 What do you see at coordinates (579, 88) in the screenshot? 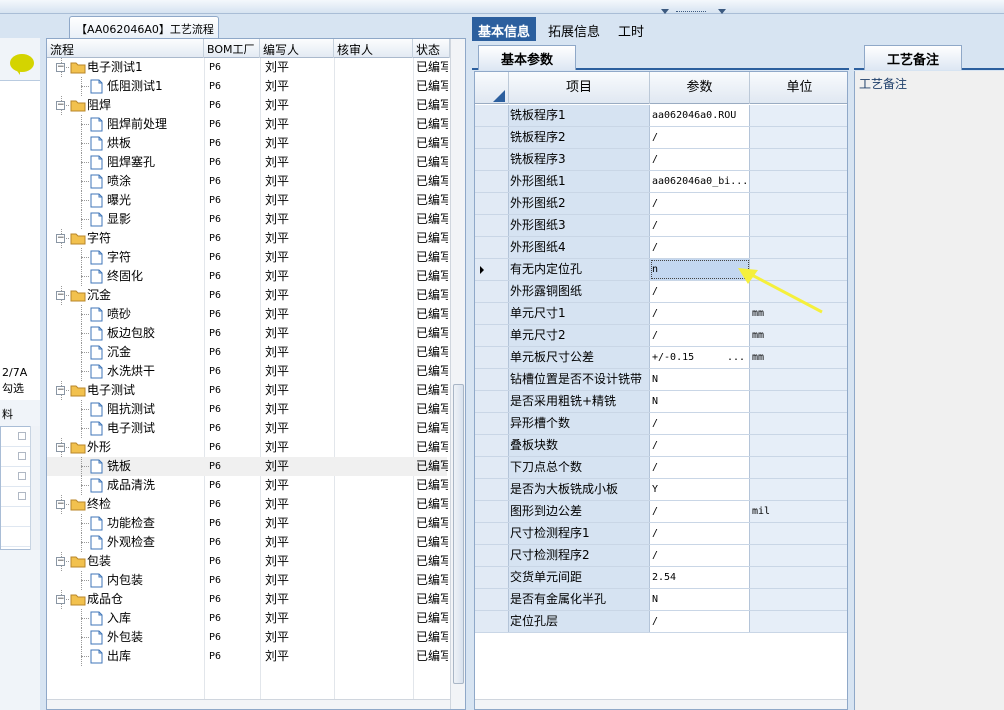
I see `col-header-item: 项目` at bounding box center [579, 88].